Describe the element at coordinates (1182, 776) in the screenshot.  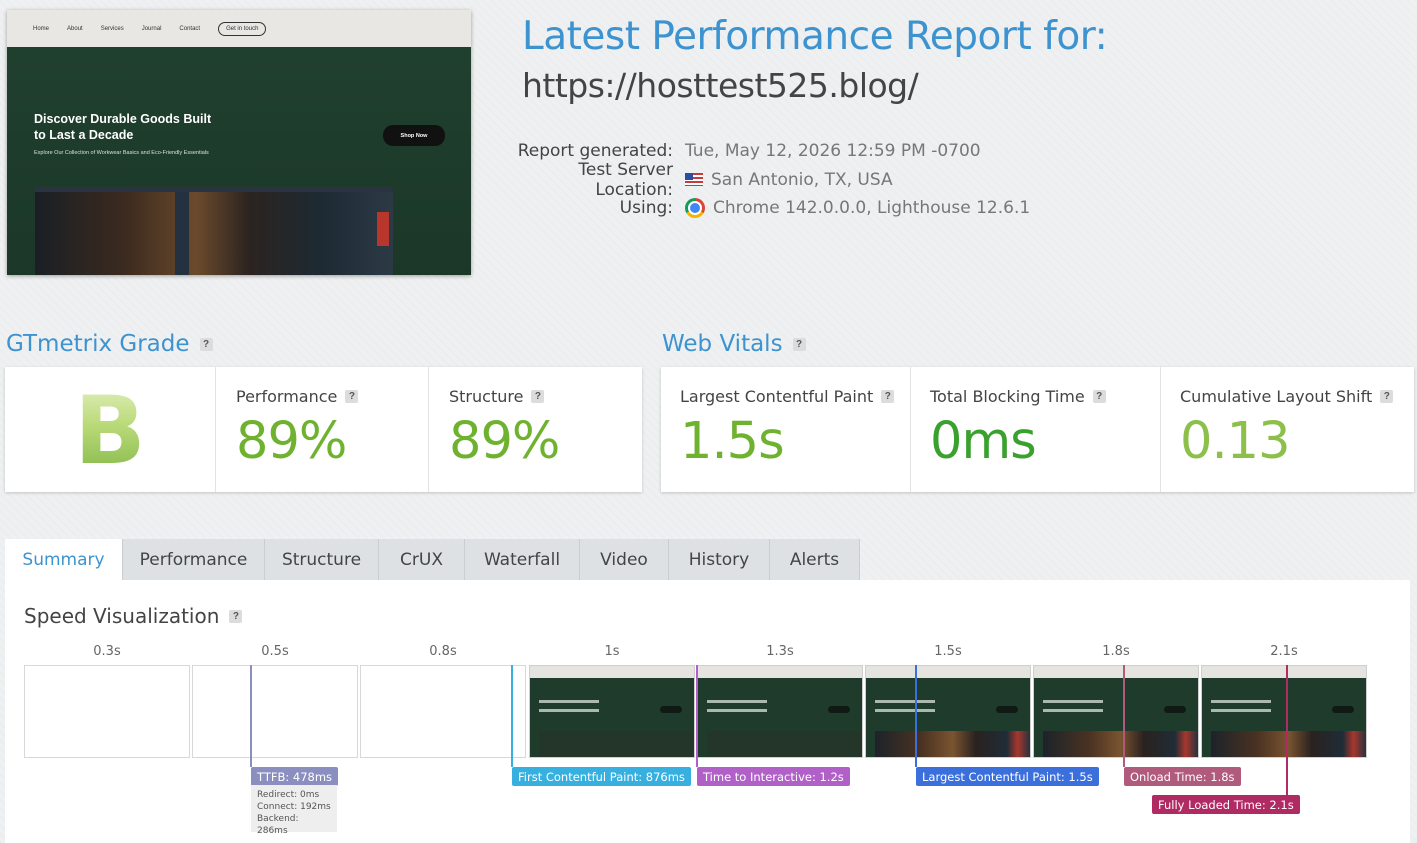
I see `onload-marker: Onload Time: 1.8s` at that location.